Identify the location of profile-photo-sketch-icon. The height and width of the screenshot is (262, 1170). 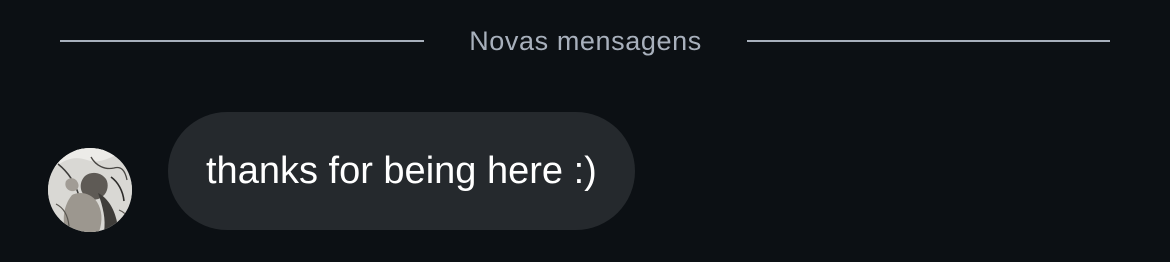
(90, 190).